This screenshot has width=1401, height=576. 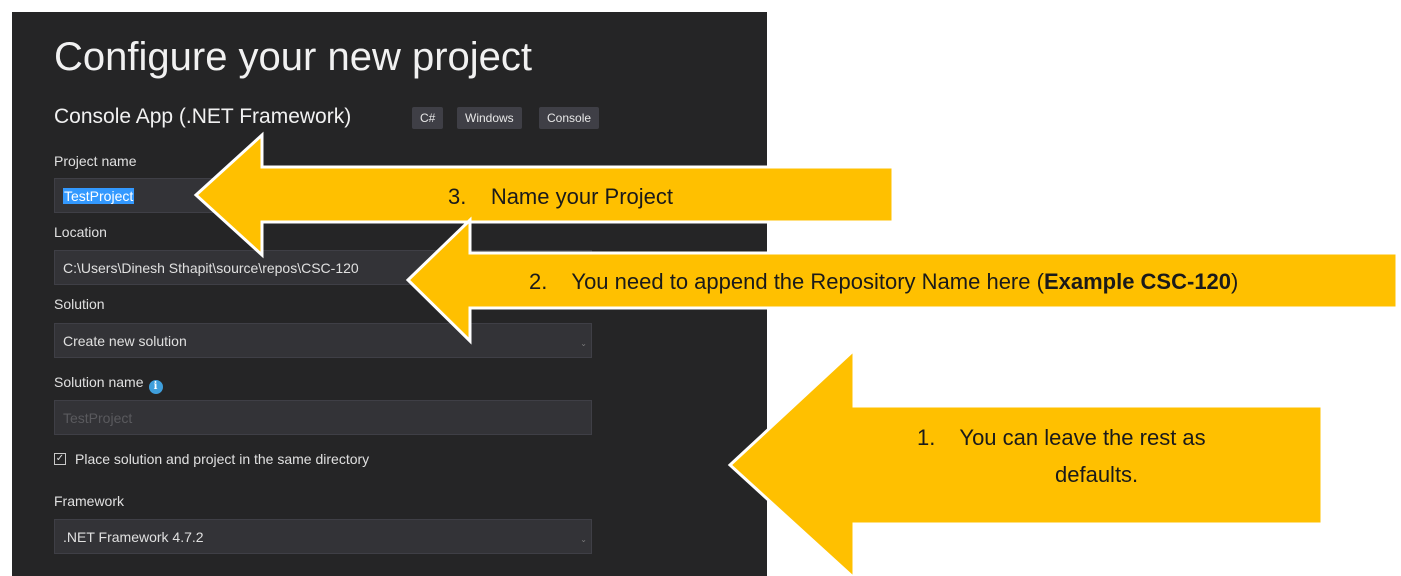 What do you see at coordinates (1097, 474) in the screenshot?
I see `callout-step1-line2: defaults.` at bounding box center [1097, 474].